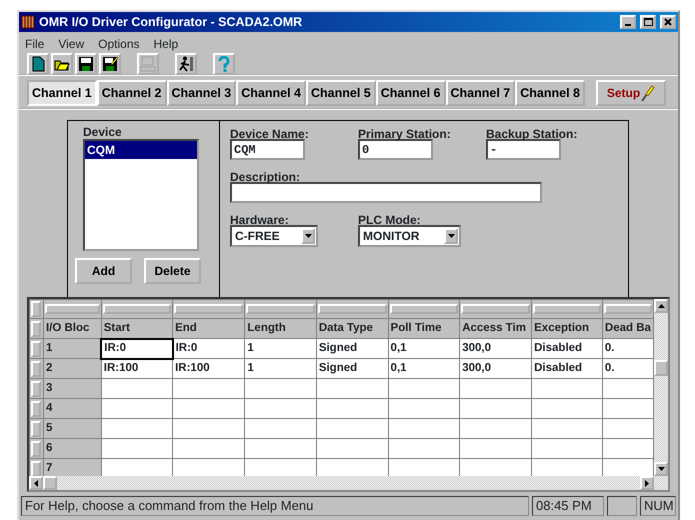 The height and width of the screenshot is (520, 695). What do you see at coordinates (267, 149) in the screenshot?
I see `text-field: CQM` at bounding box center [267, 149].